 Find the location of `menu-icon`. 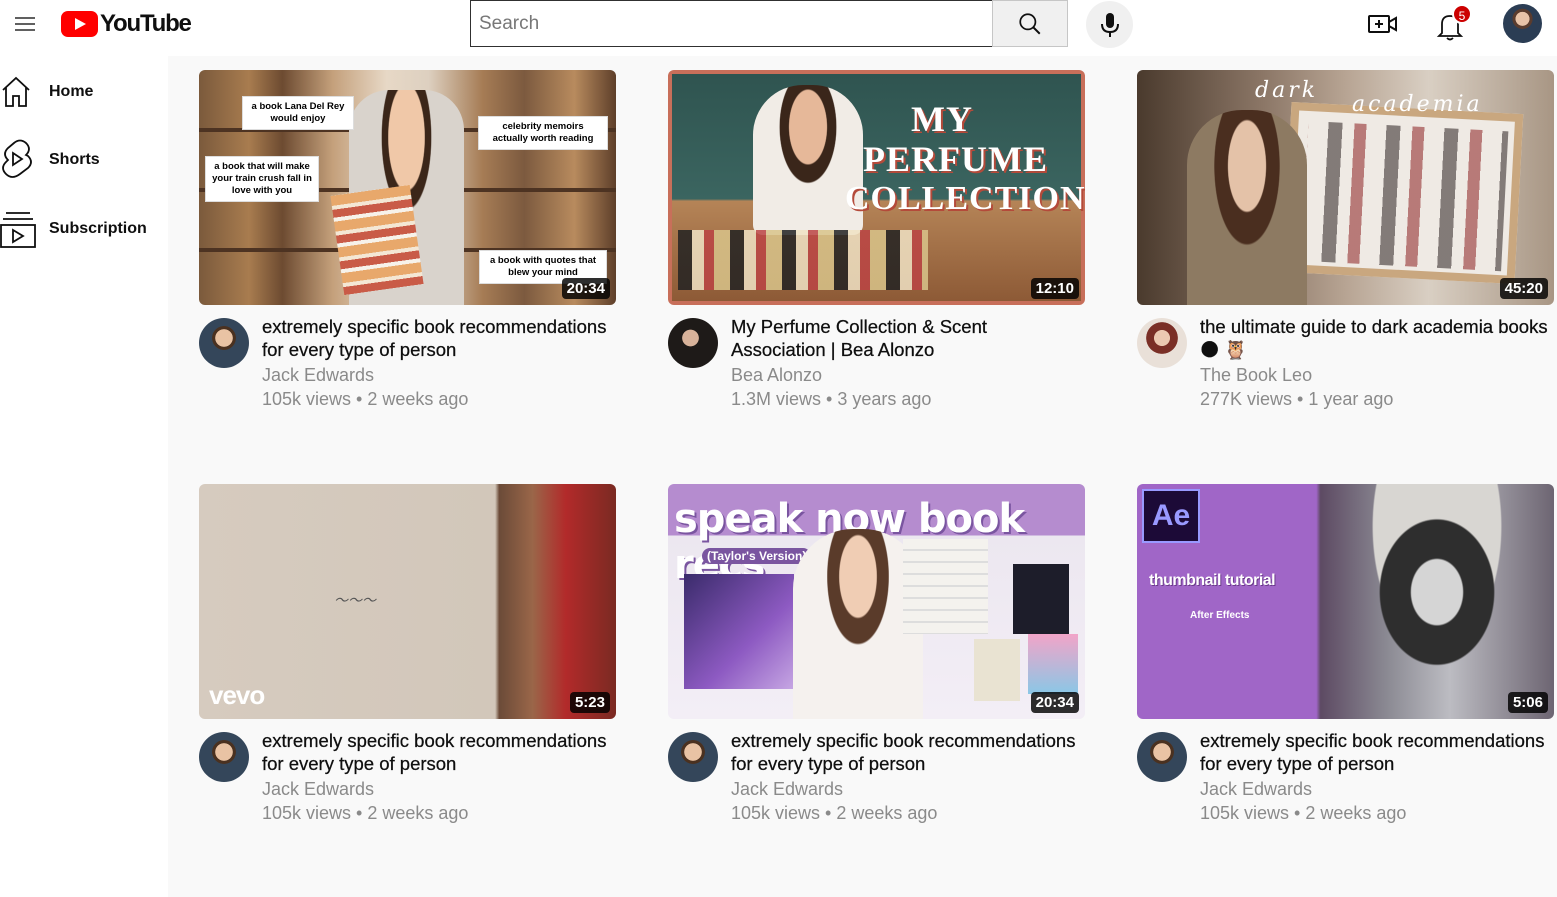

menu-icon is located at coordinates (25, 24).